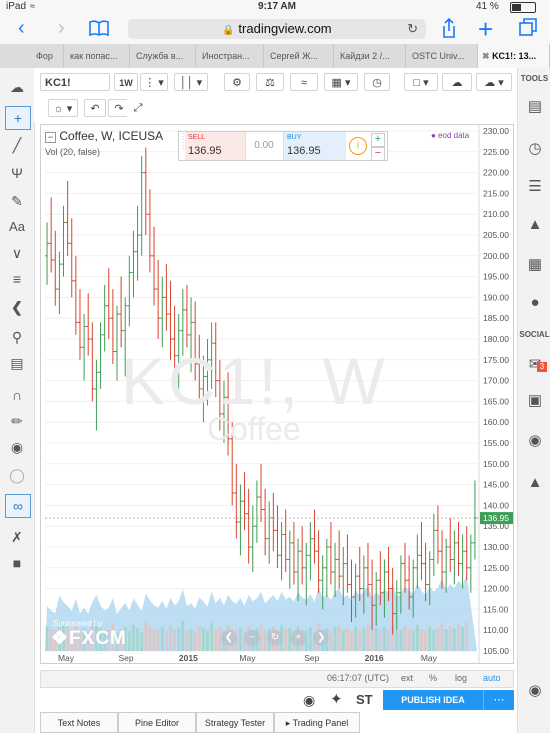 The width and height of the screenshot is (550, 734). What do you see at coordinates (270, 82) in the screenshot?
I see `compare-icon: ⚖` at bounding box center [270, 82].